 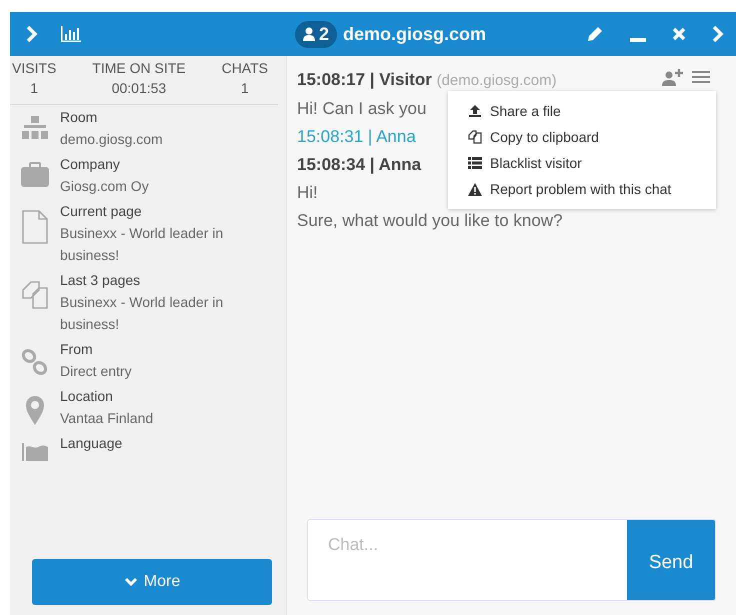 What do you see at coordinates (35, 451) in the screenshot?
I see `flag-icon` at bounding box center [35, 451].